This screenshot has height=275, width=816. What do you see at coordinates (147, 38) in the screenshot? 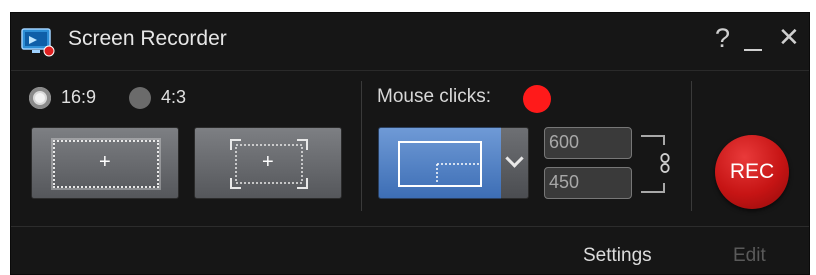
I see `window-title: Screen Recorder` at bounding box center [147, 38].